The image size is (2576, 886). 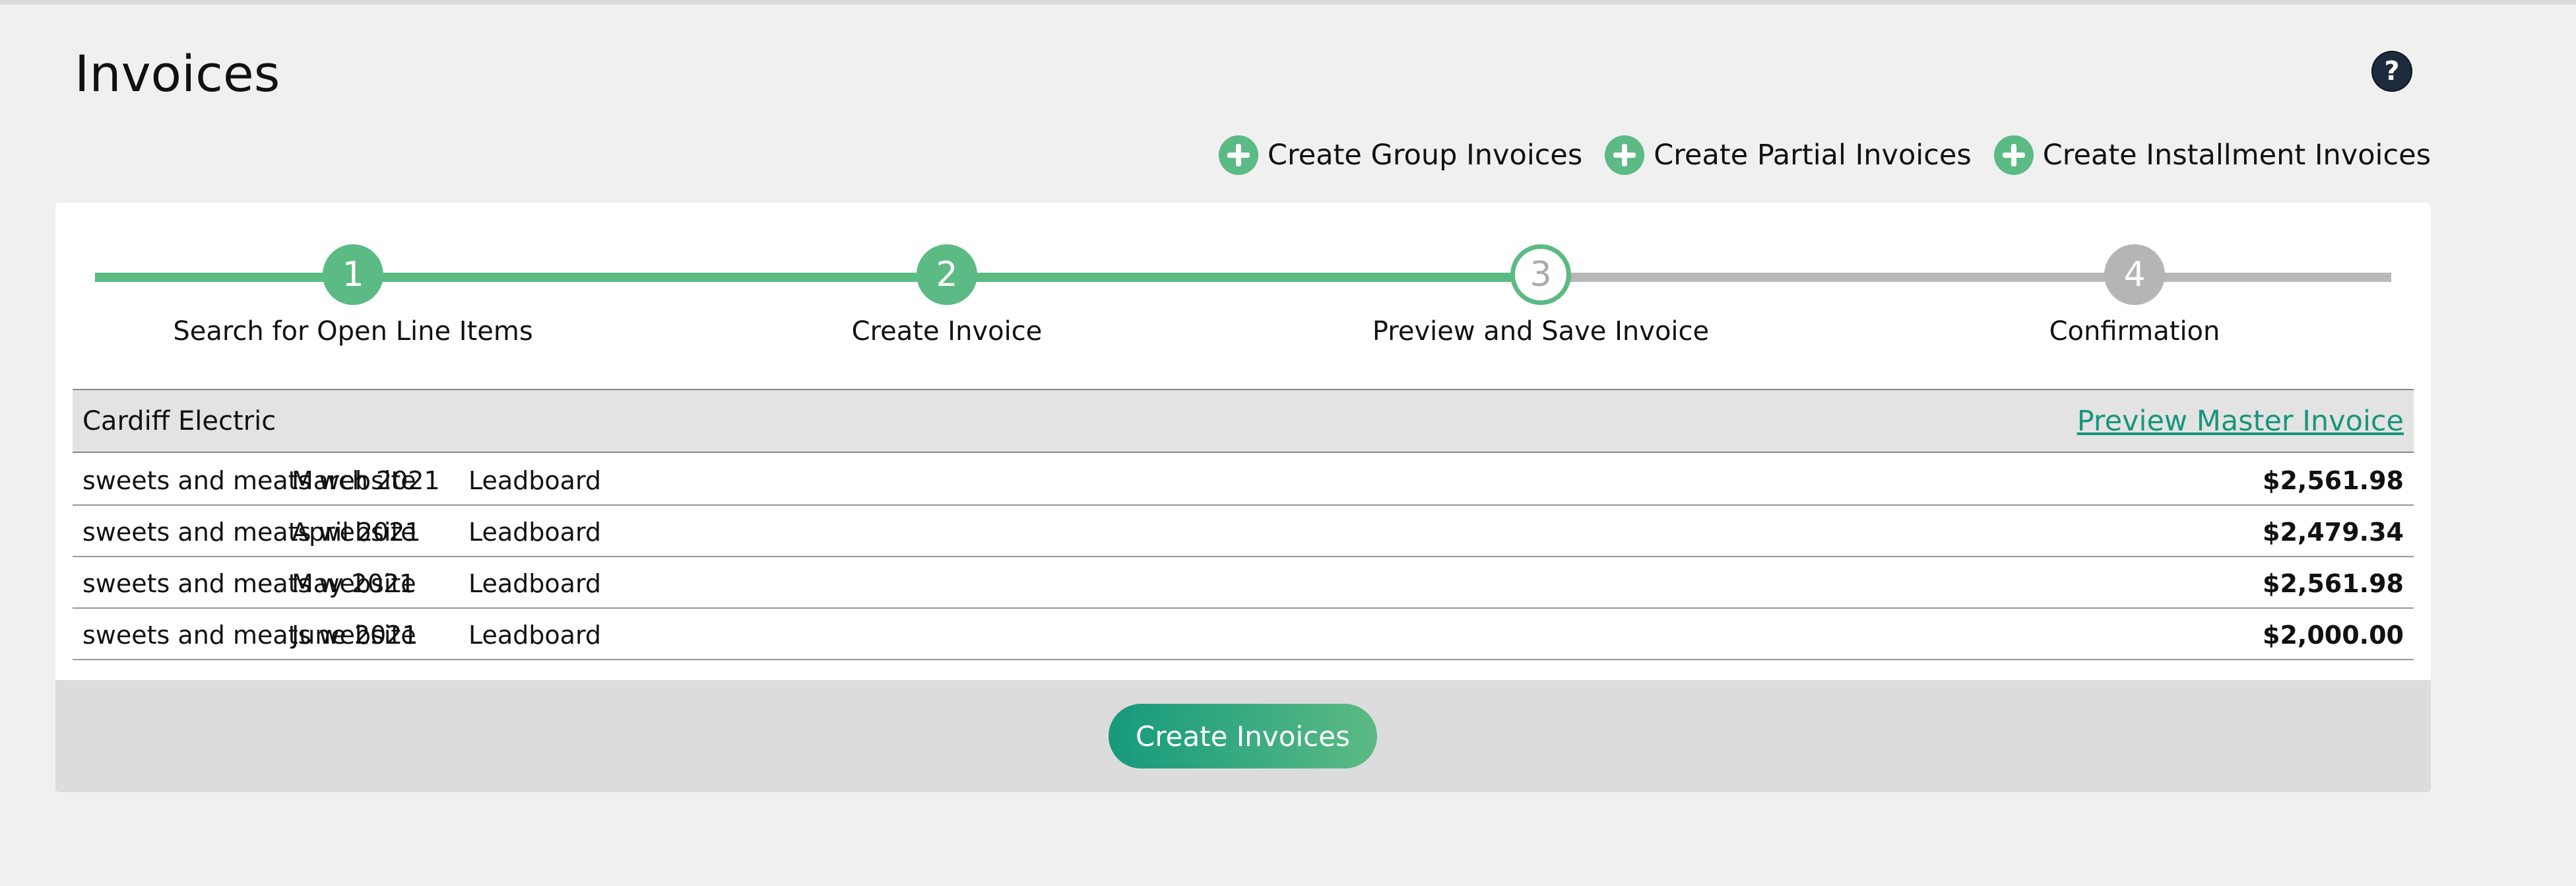 I want to click on step-4-circle: 4, so click(x=2134, y=274).